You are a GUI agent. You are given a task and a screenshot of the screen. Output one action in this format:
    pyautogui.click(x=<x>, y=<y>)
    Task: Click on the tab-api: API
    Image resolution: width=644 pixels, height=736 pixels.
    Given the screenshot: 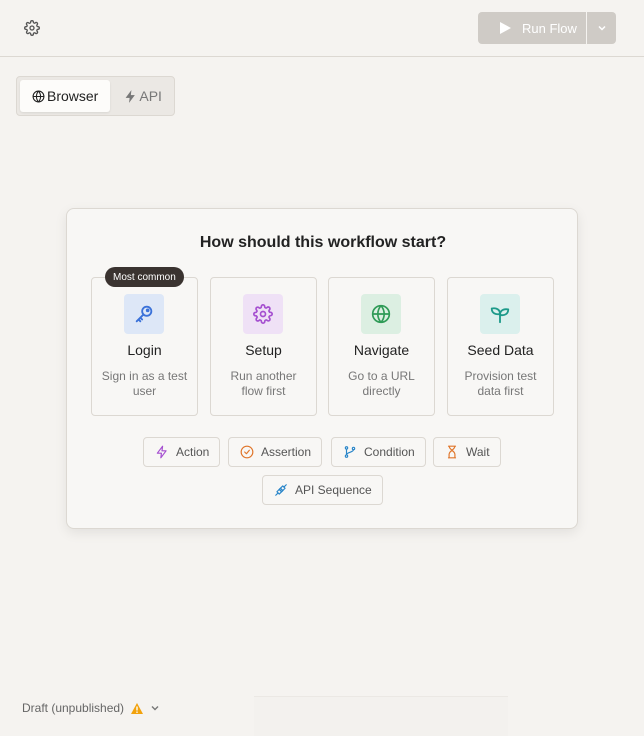 What is the action you would take?
    pyautogui.click(x=143, y=96)
    